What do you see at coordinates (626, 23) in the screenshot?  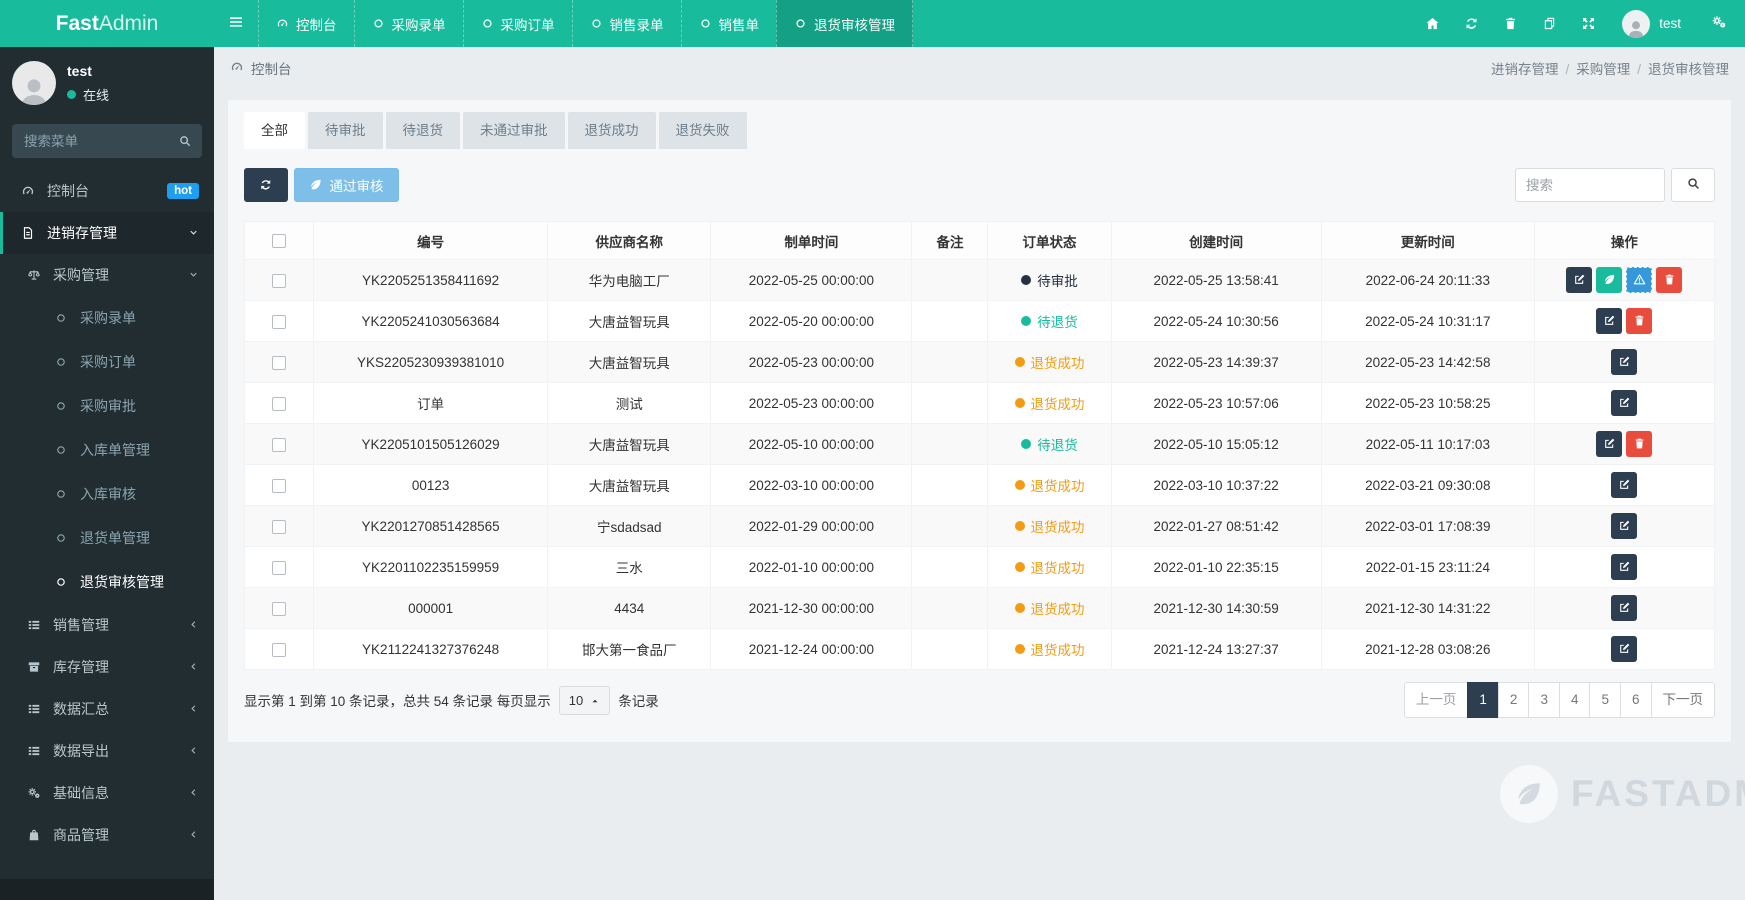 I see `topnav-tab: 销售录单` at bounding box center [626, 23].